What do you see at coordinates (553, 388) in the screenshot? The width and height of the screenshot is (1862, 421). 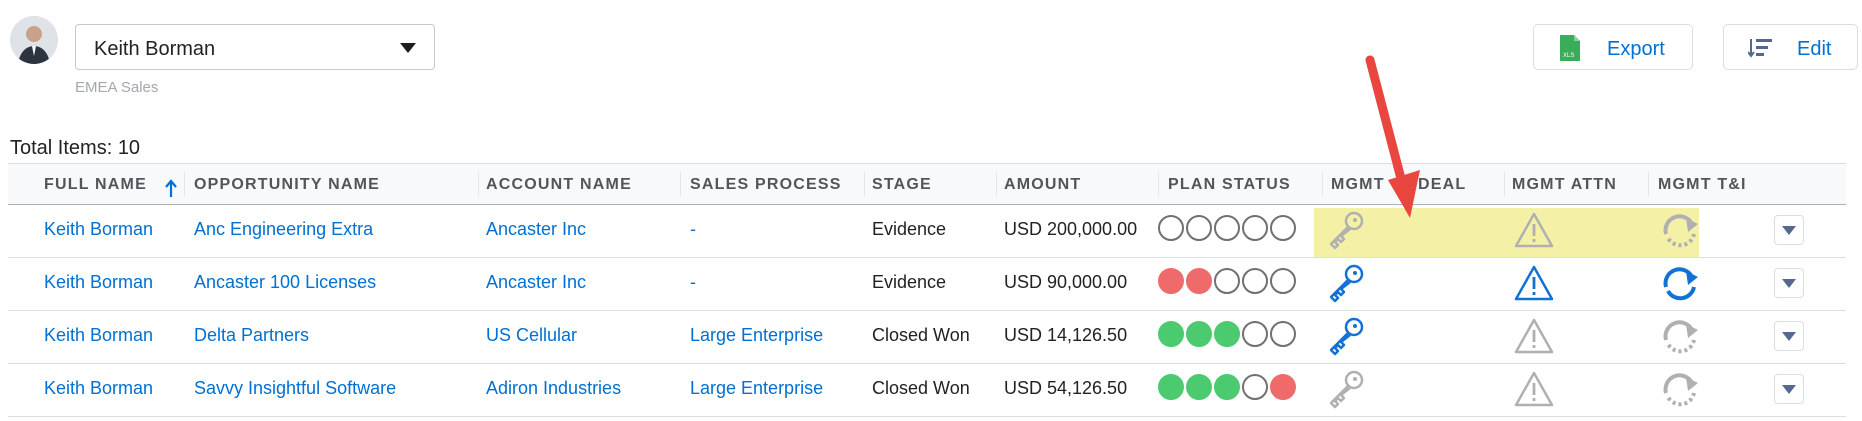 I see `account-link: Adiron Industries` at bounding box center [553, 388].